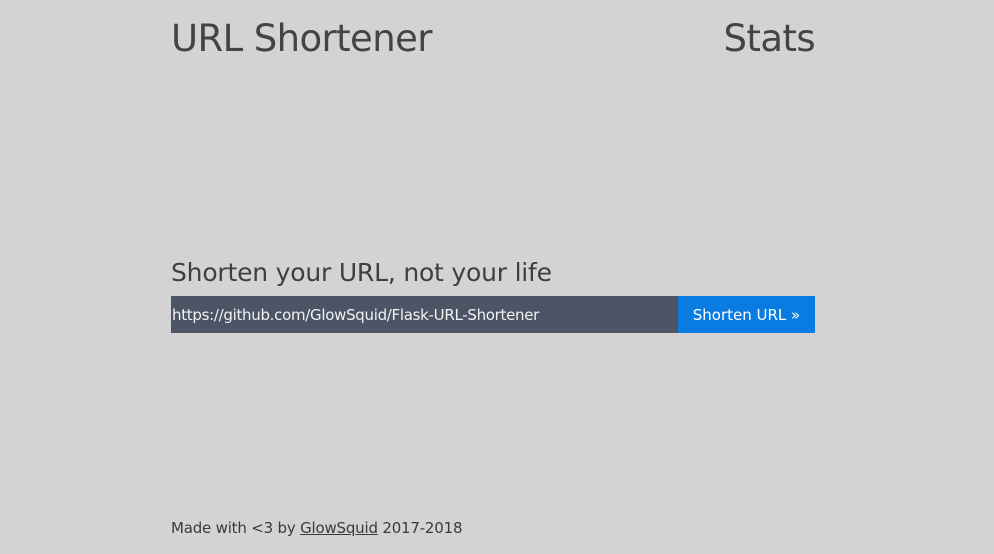 Image resolution: width=994 pixels, height=554 pixels. What do you see at coordinates (339, 528) in the screenshot?
I see `author-link: GlowSquid` at bounding box center [339, 528].